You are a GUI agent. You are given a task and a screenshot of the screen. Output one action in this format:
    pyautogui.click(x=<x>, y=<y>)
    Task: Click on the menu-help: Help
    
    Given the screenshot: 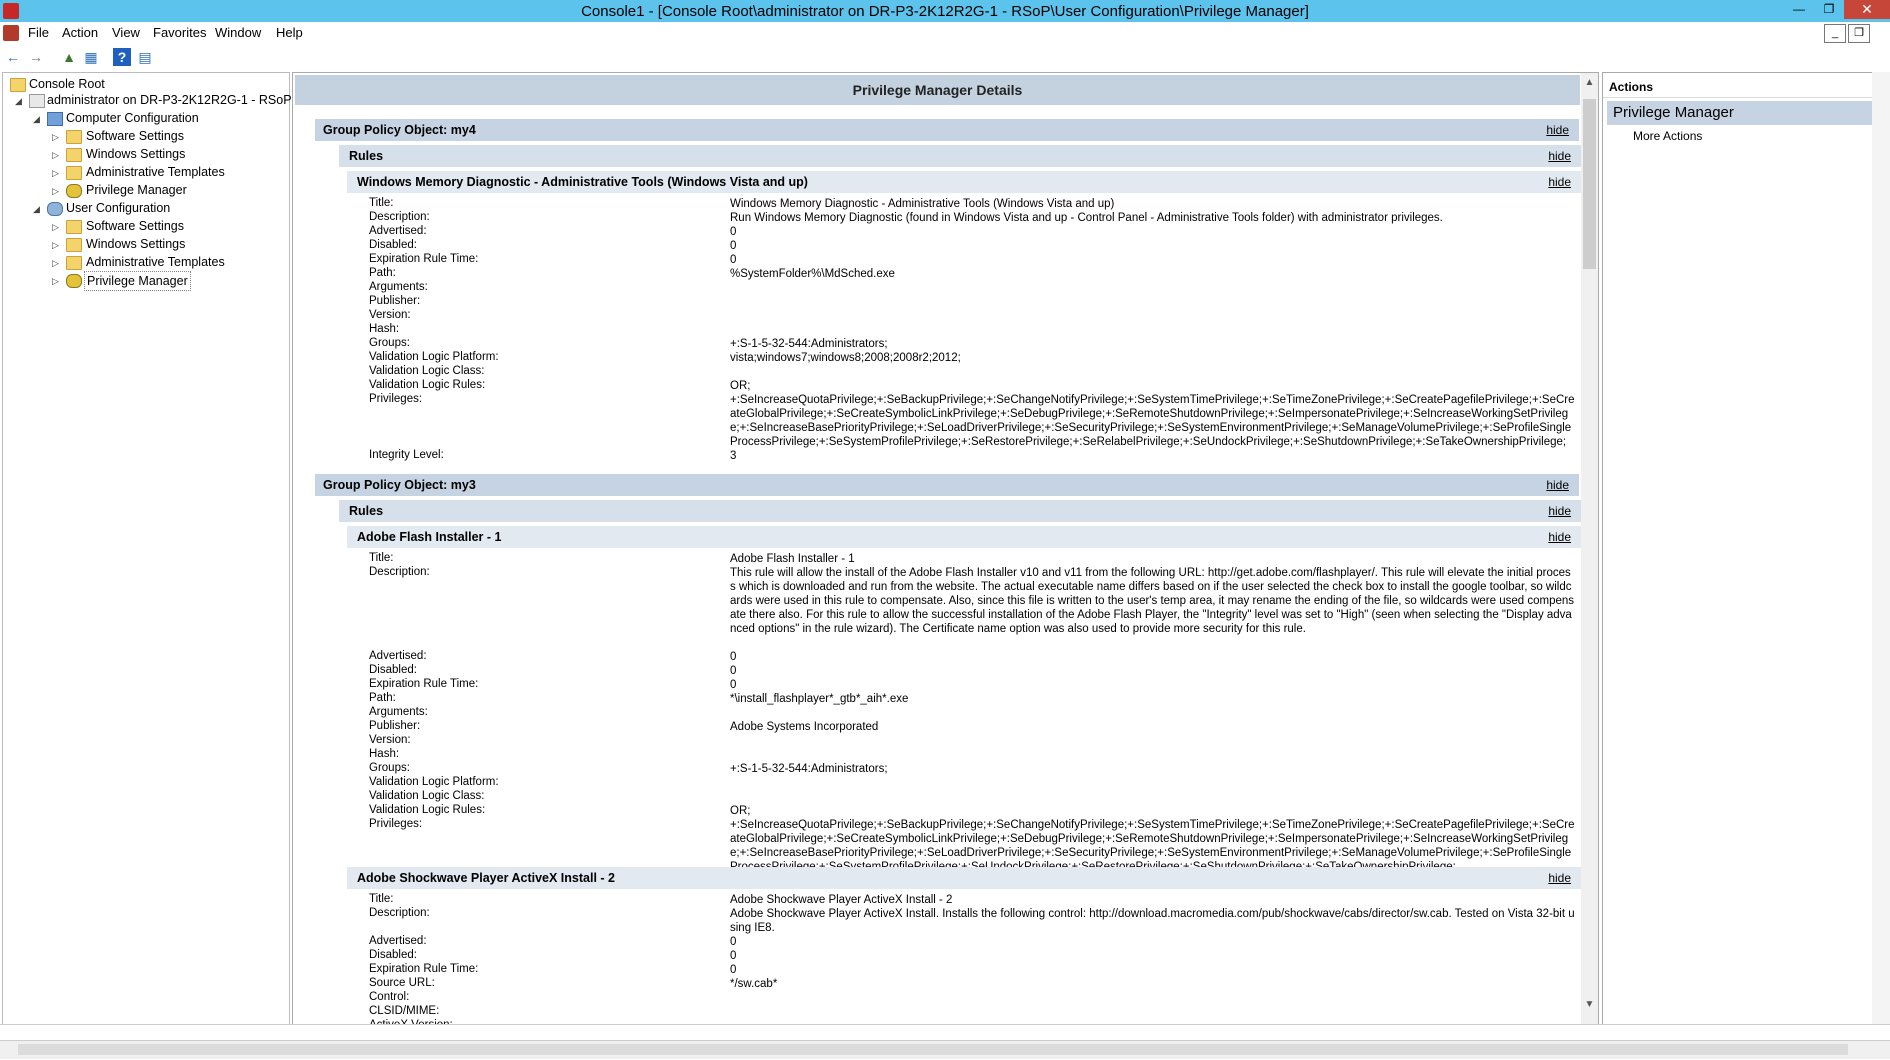 What is the action you would take?
    pyautogui.click(x=289, y=32)
    